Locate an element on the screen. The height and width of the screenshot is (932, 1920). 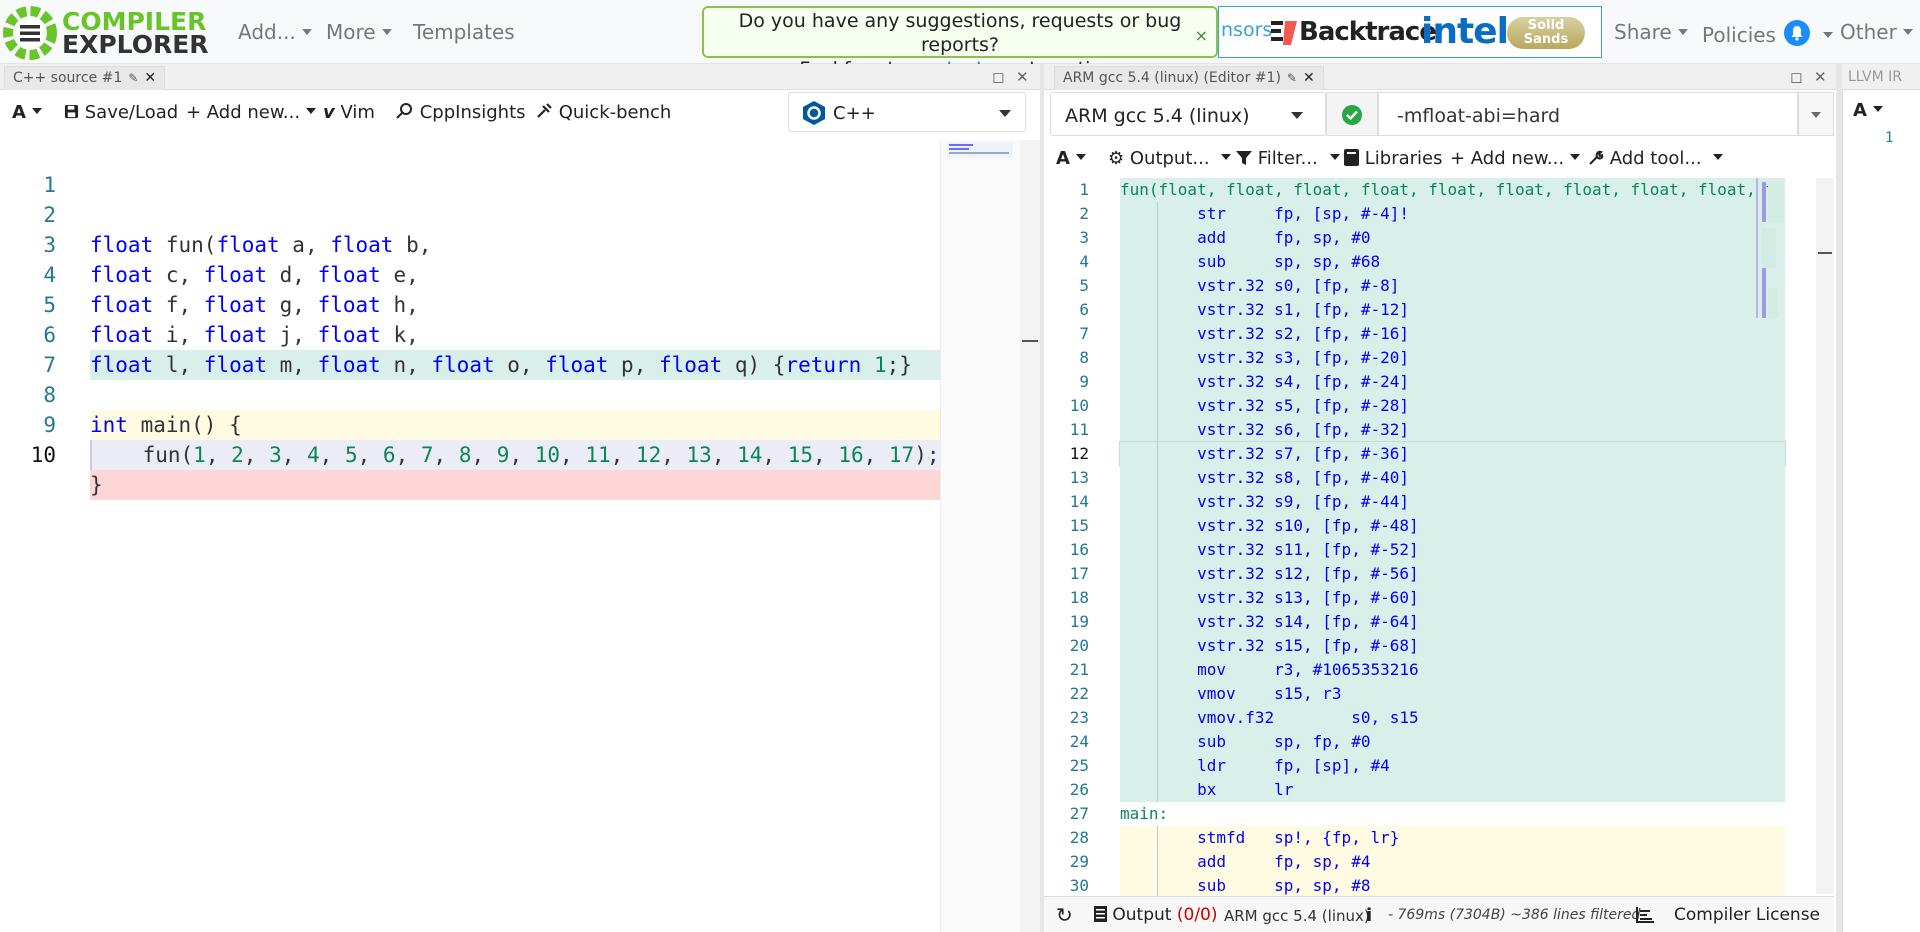
more-menu: More is located at coordinates (359, 32).